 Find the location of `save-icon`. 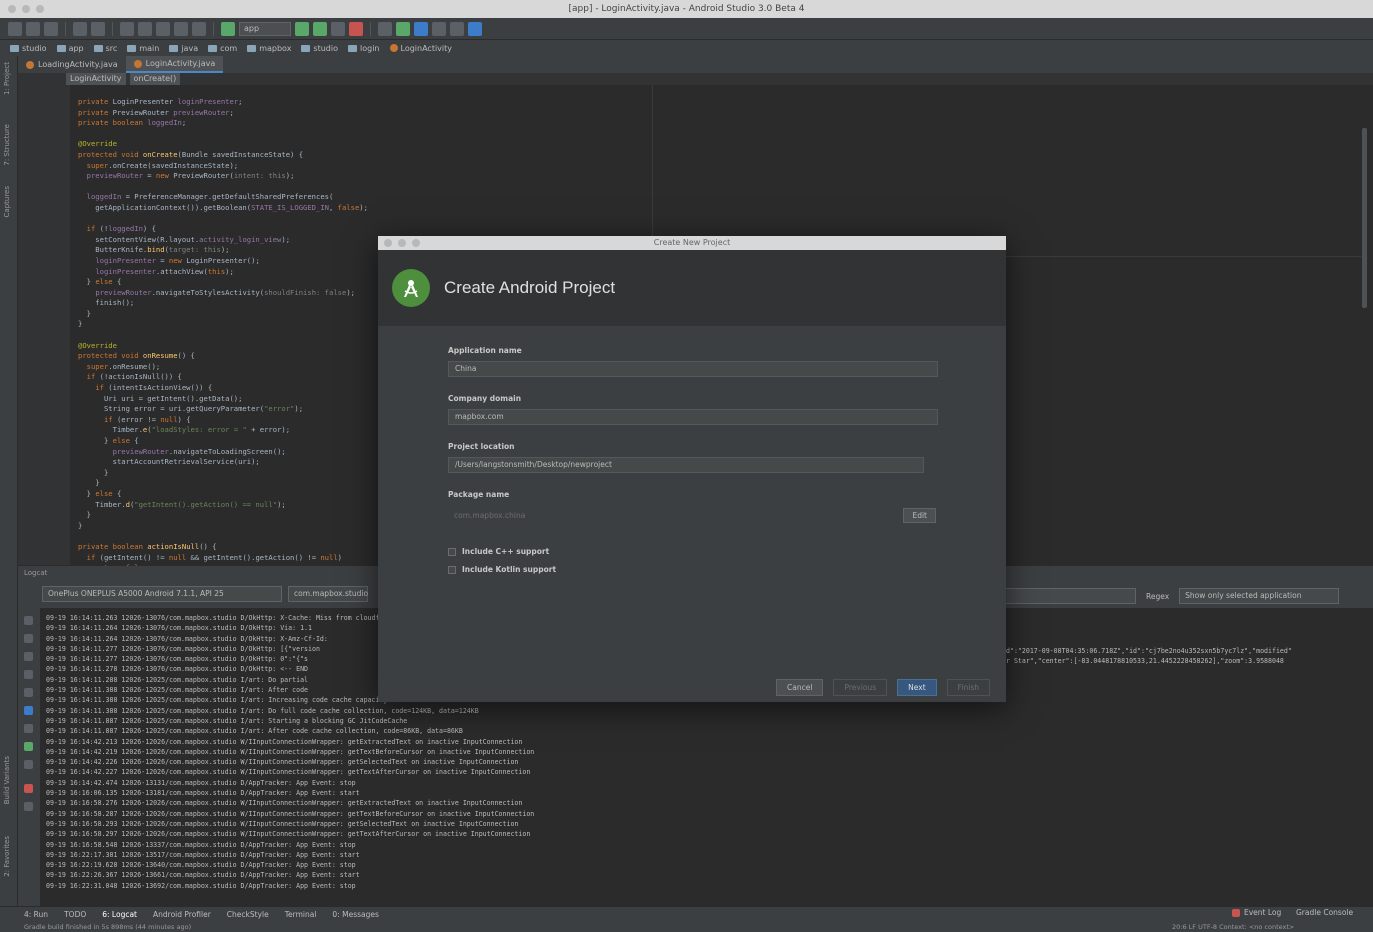

save-icon is located at coordinates (33, 28).